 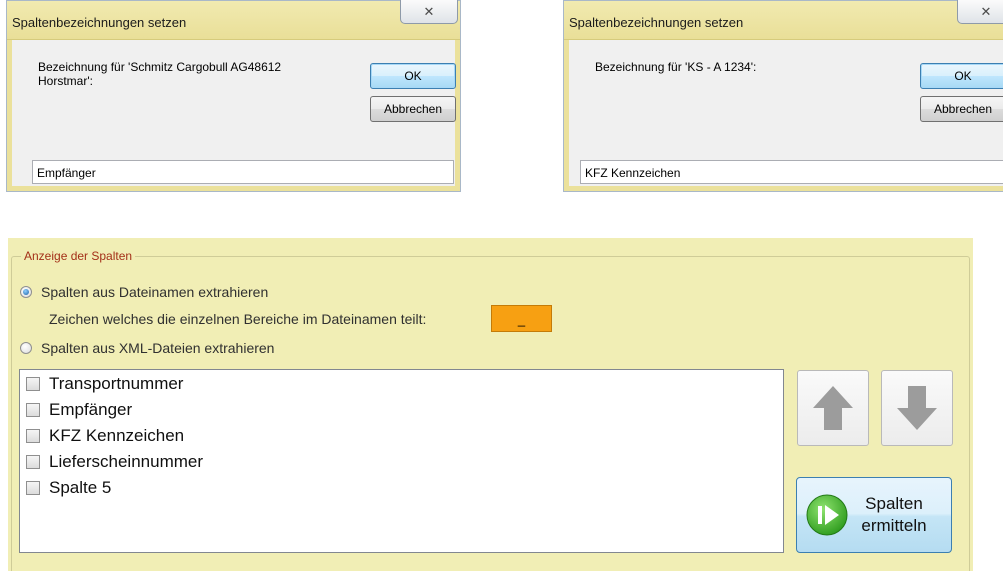 I want to click on groupbox-legend: Anzeige der Spalten, so click(x=78, y=256).